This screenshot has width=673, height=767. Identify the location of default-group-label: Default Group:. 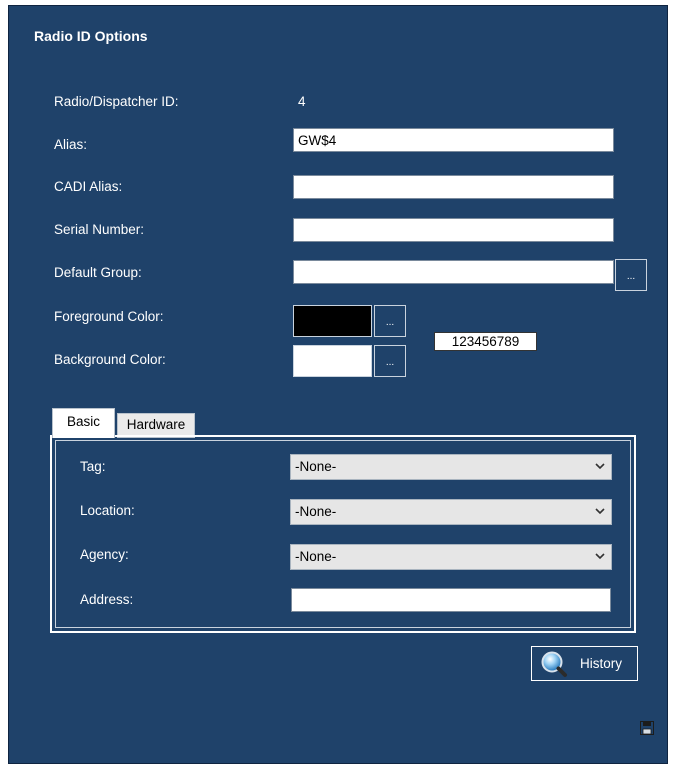
(98, 272).